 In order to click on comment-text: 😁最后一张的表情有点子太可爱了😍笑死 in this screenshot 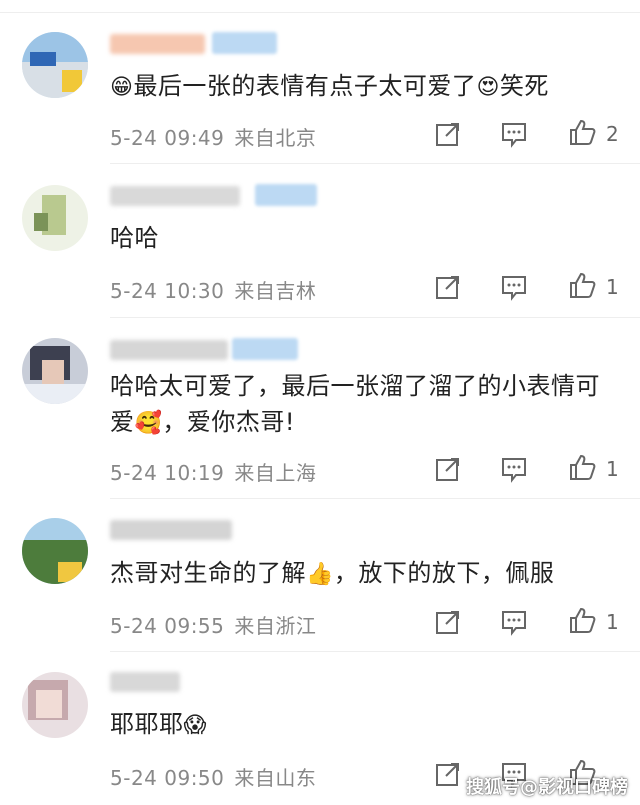, I will do `click(329, 86)`.